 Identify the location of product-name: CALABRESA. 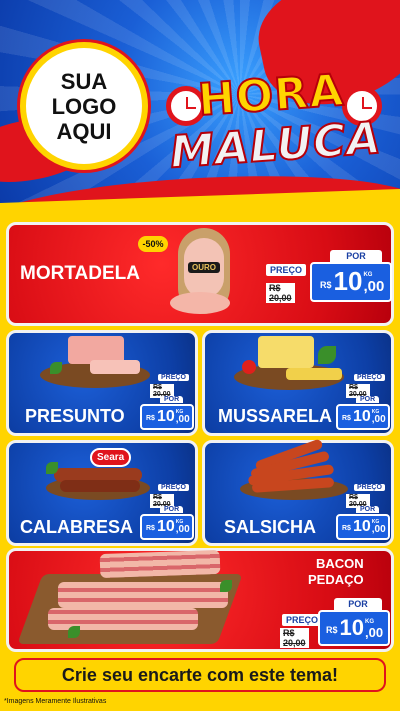
(77, 527).